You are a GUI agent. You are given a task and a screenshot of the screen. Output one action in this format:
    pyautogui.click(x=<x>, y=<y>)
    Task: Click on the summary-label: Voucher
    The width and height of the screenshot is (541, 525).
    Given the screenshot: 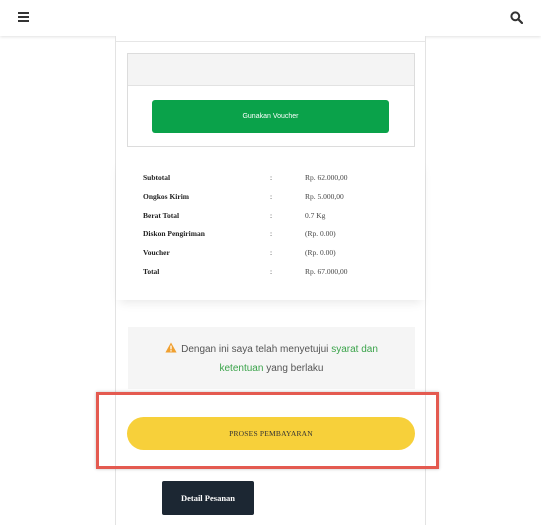 What is the action you would take?
    pyautogui.click(x=156, y=252)
    